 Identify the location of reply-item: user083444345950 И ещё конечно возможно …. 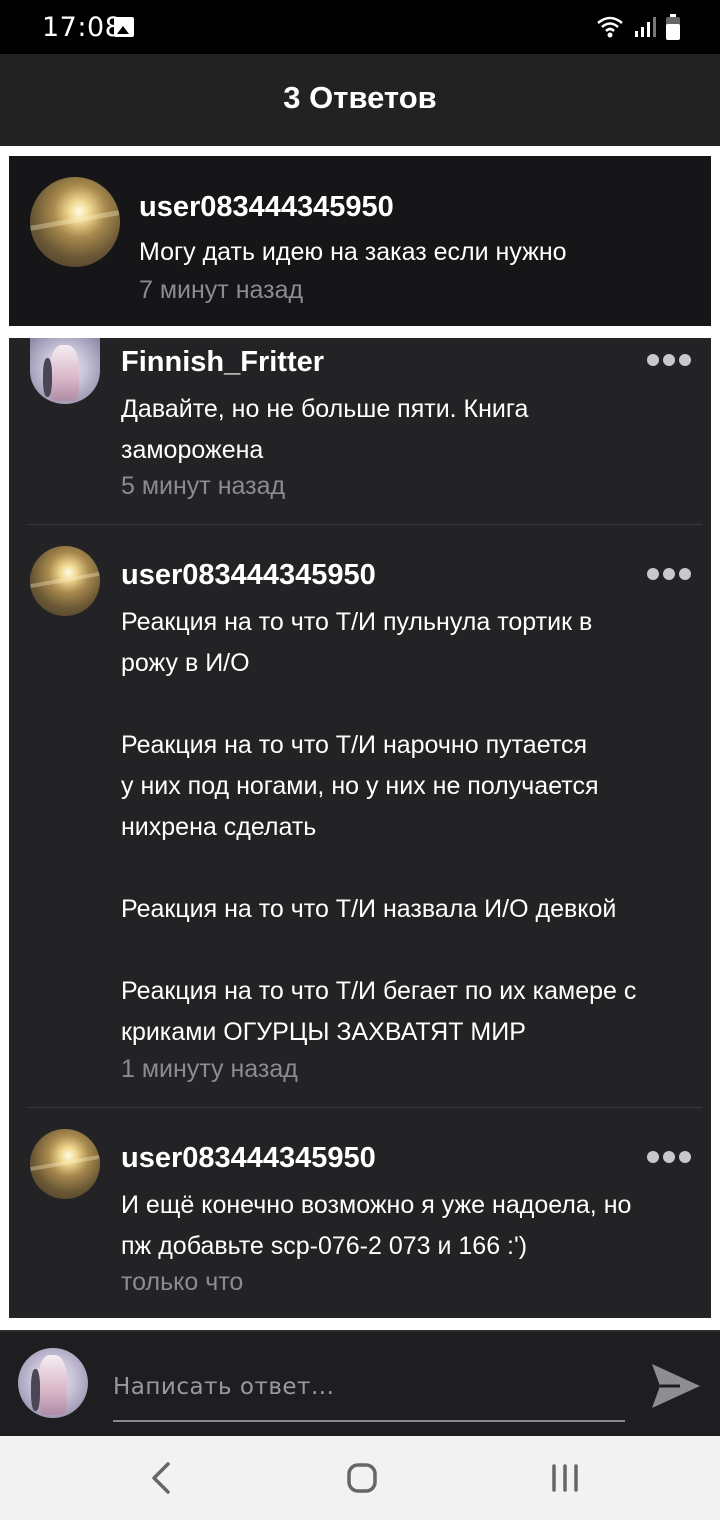
(360, 1213).